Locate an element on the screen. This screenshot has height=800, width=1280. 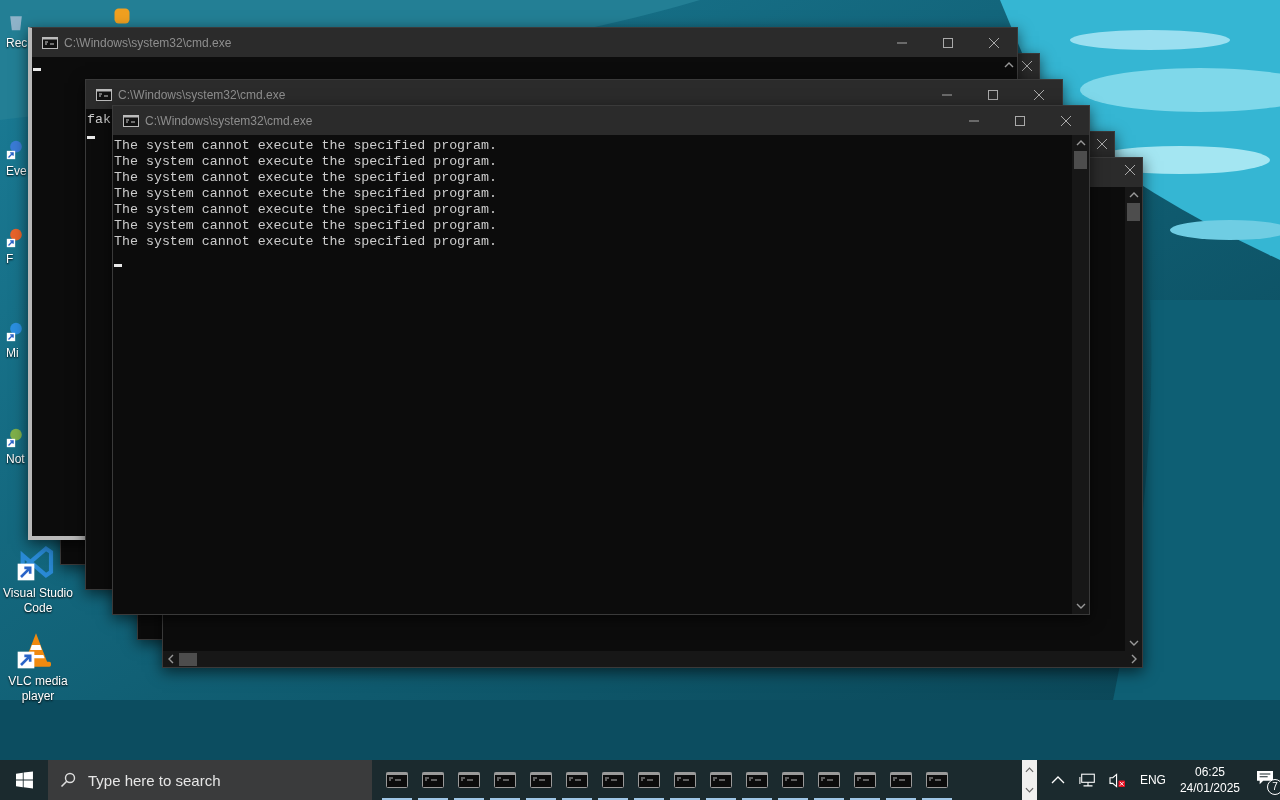
search-field: Type here to search is located at coordinates (227, 780).